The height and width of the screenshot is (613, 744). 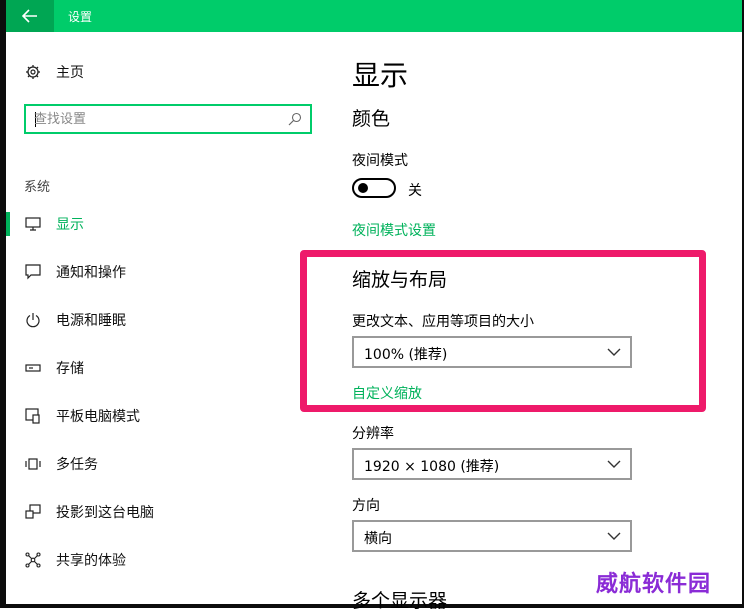 I want to click on resolution-dropdown: 1920 × 1080 (推荐), so click(x=492, y=464).